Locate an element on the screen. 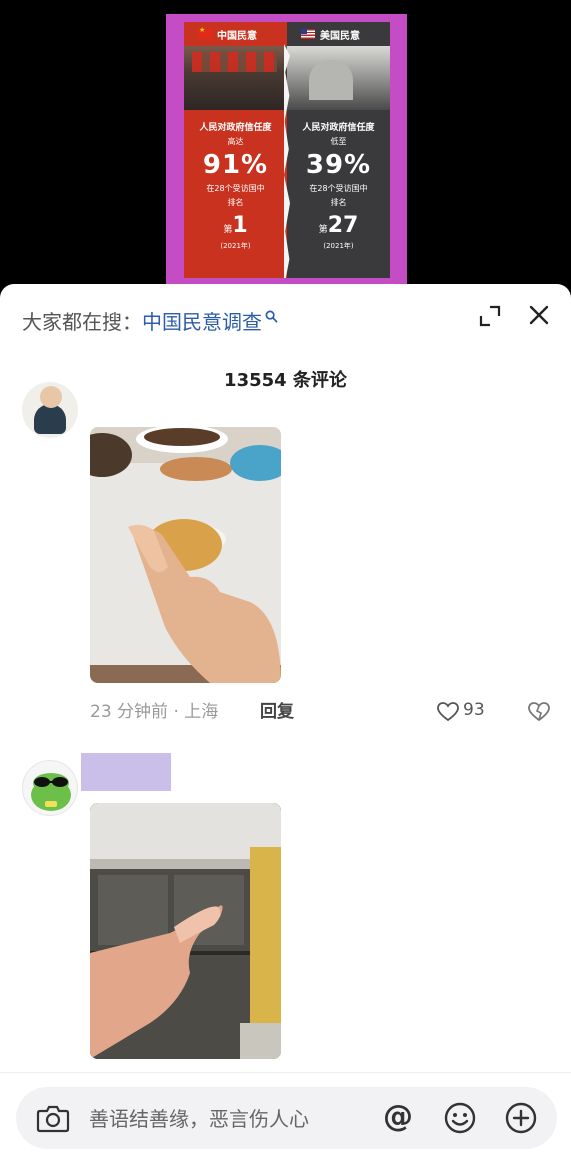 The image size is (571, 1173). comment-count: 13554 条评论 is located at coordinates (285, 380).